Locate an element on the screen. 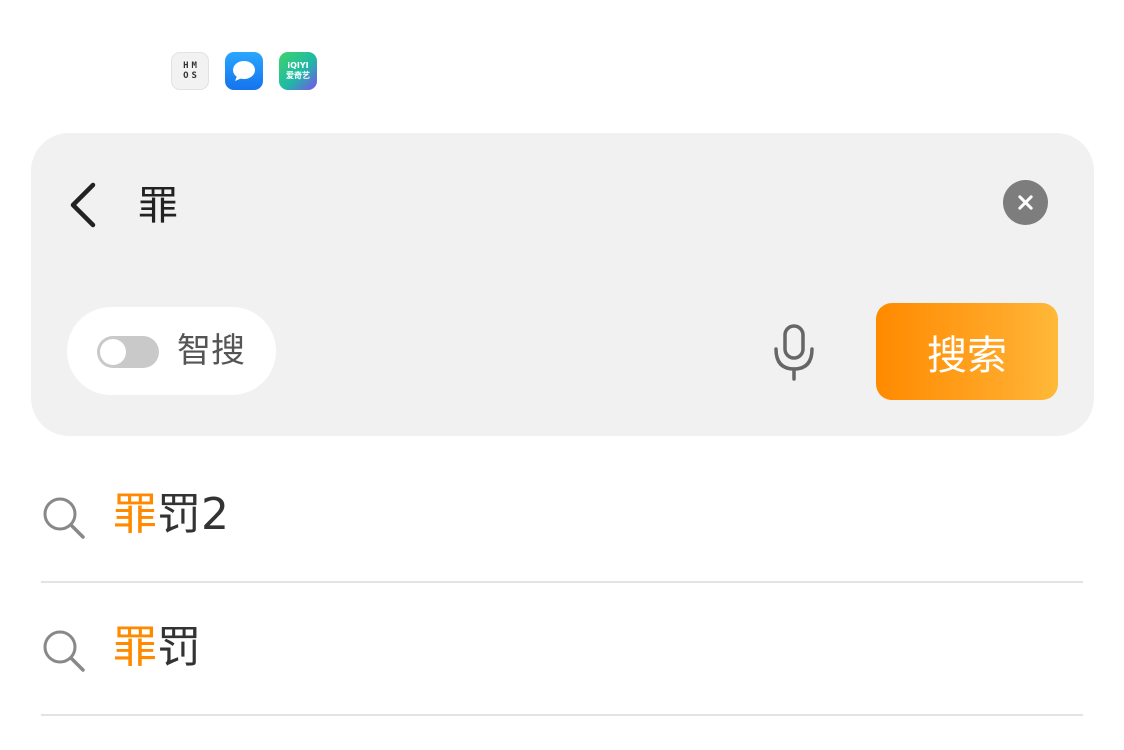  smart-search-label: 智搜 is located at coordinates (211, 351).